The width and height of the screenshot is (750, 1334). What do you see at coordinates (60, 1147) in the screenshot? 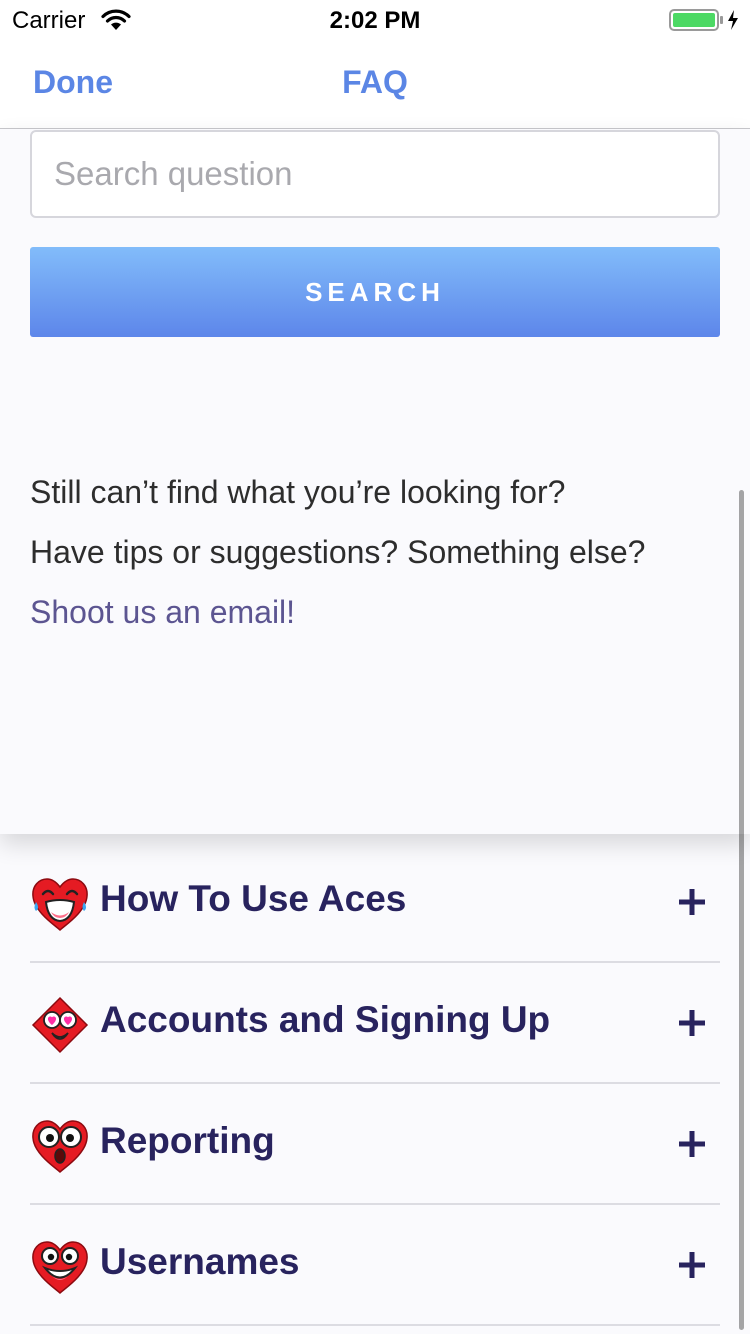
I see `surprised-heart-icon` at bounding box center [60, 1147].